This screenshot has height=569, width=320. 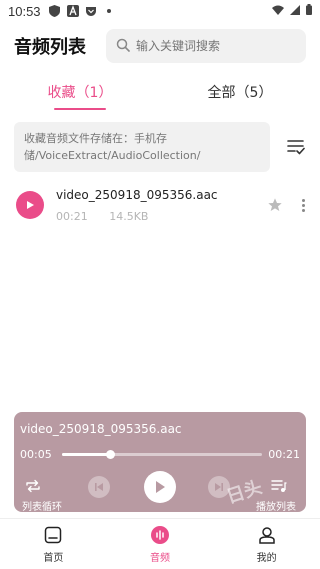 I want to click on play-pause-button, so click(x=160, y=487).